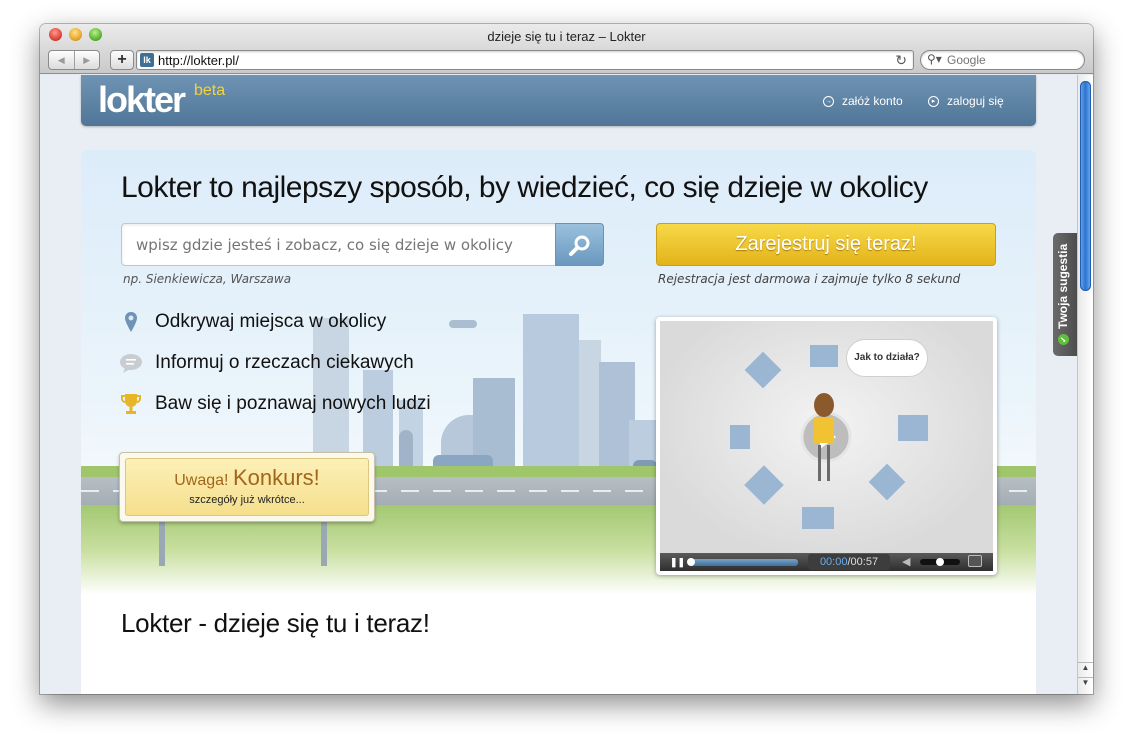  Describe the element at coordinates (61, 60) in the screenshot. I see `back-button: ◀` at that location.